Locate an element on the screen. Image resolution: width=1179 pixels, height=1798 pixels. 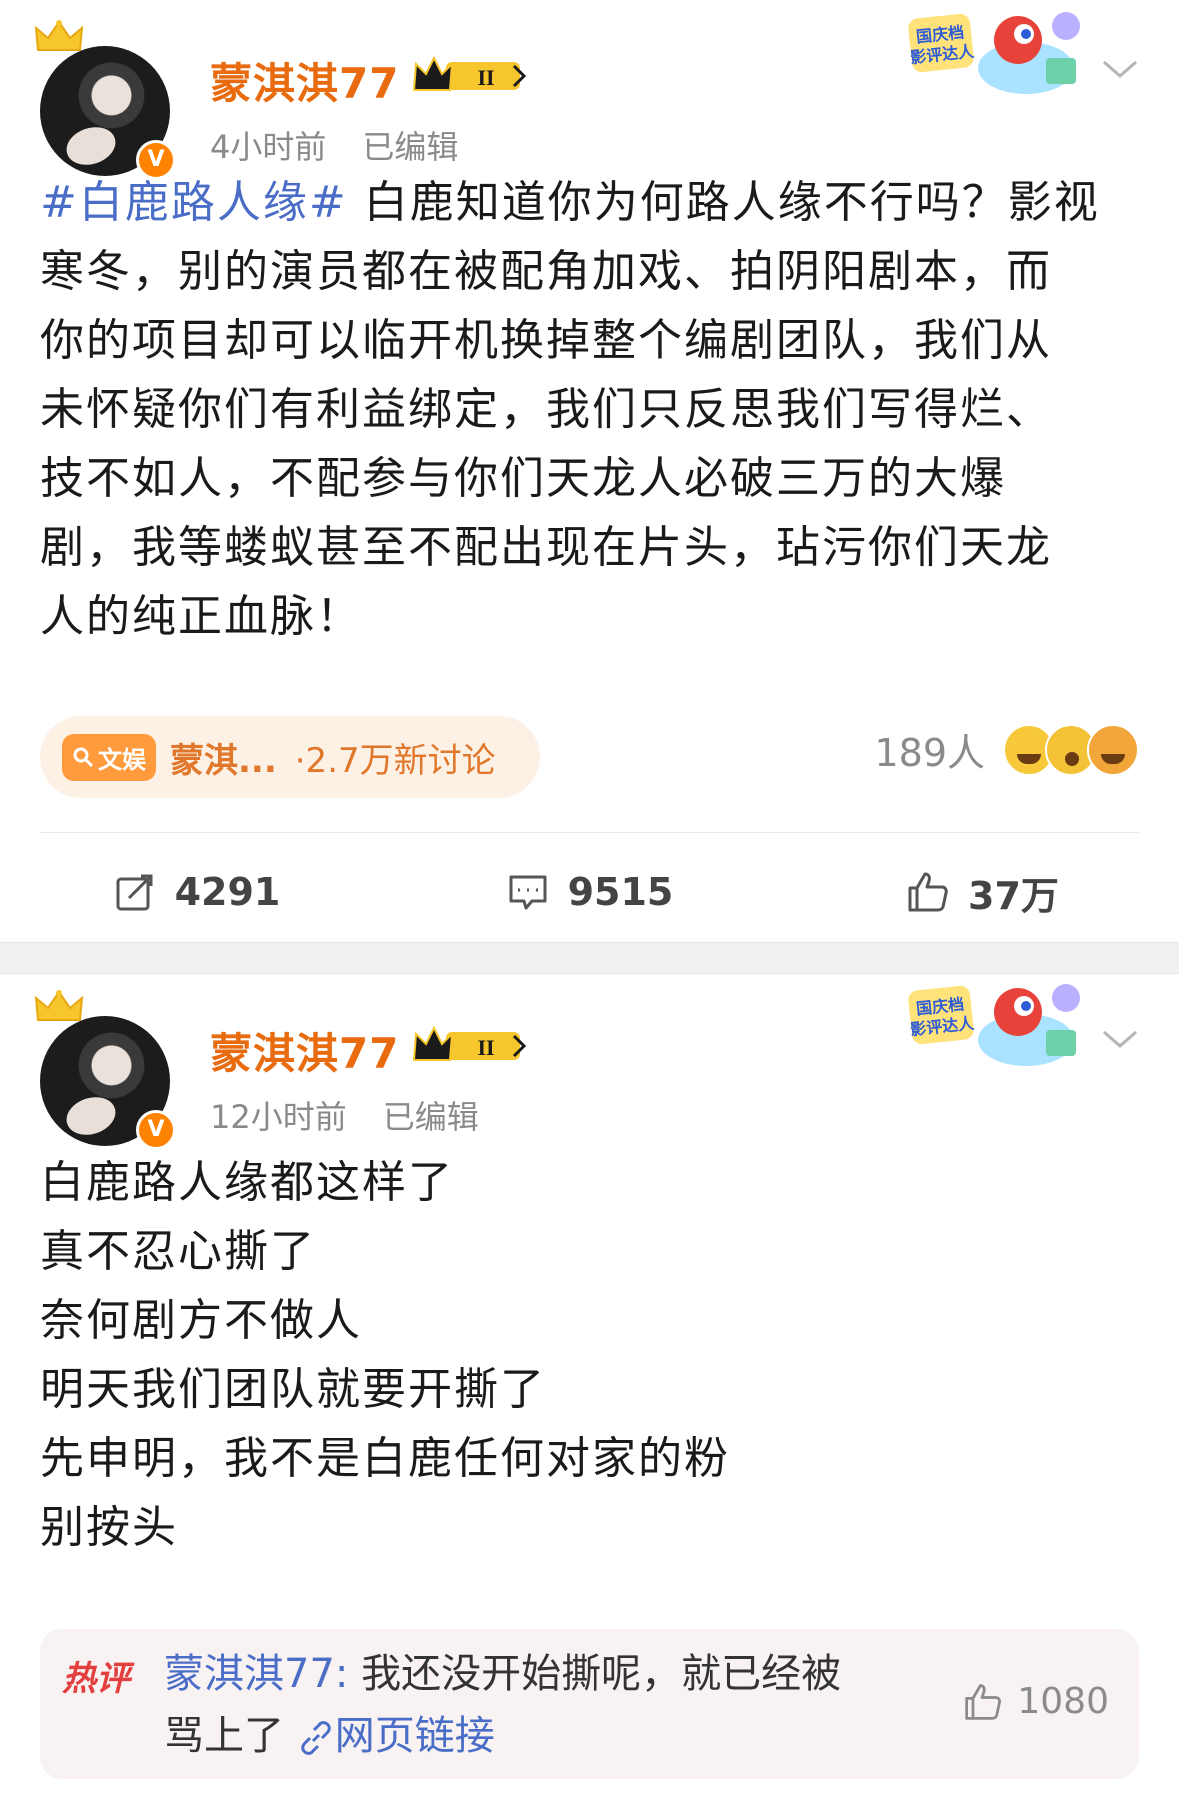
divider is located at coordinates (589, 832).